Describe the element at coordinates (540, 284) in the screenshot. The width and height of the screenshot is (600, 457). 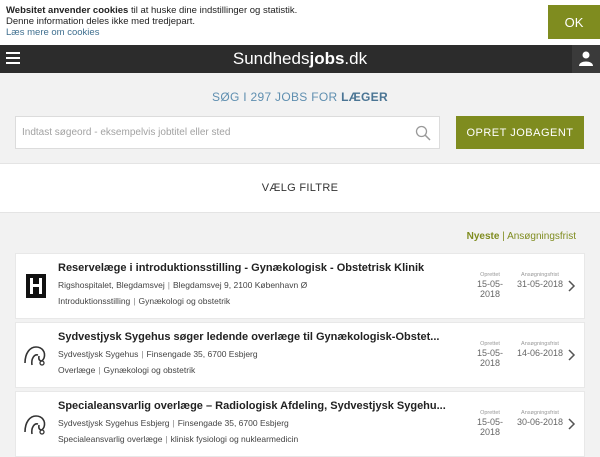
I see `deadline-value: 31-05-2018` at that location.